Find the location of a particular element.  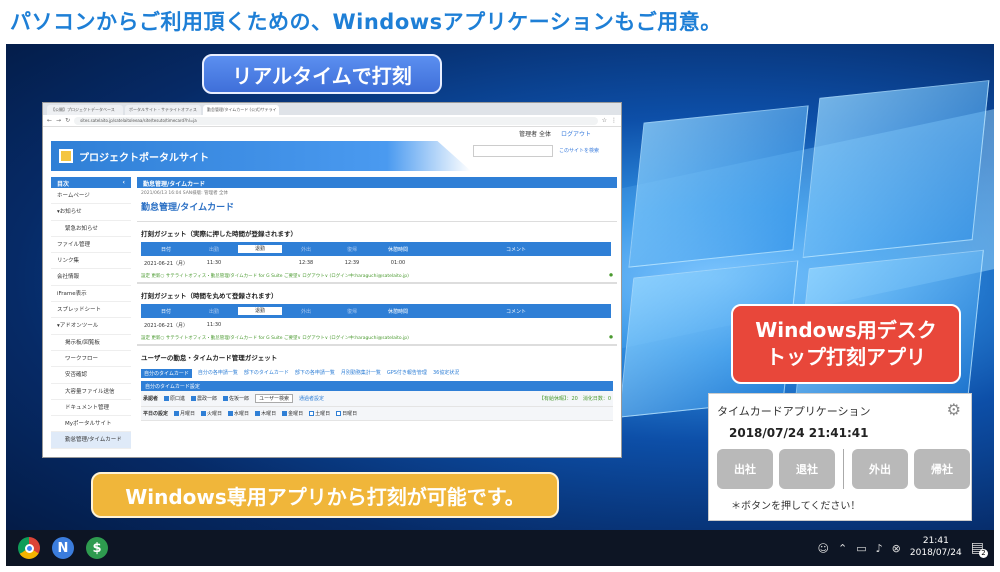

system-tray: ☺ ⌃ ▭ ♪ ⊗ 21:41 2018/07/24 ▤ 2 is located at coordinates (903, 548).